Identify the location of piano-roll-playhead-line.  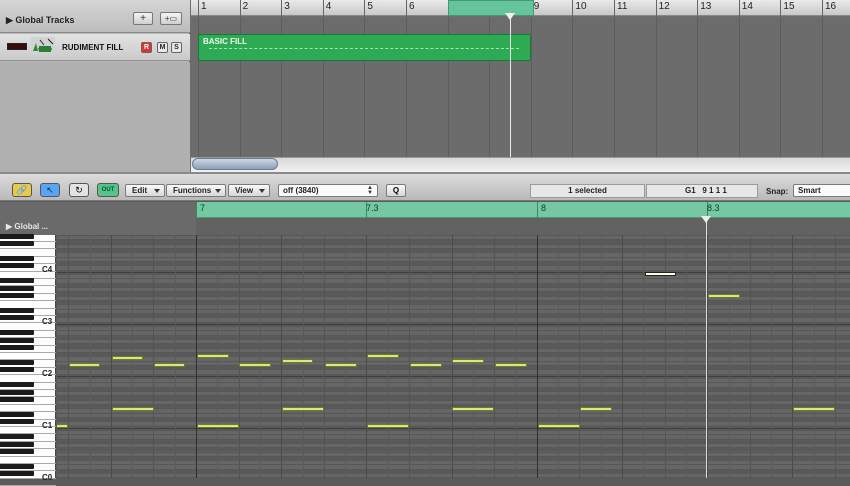
(706, 348).